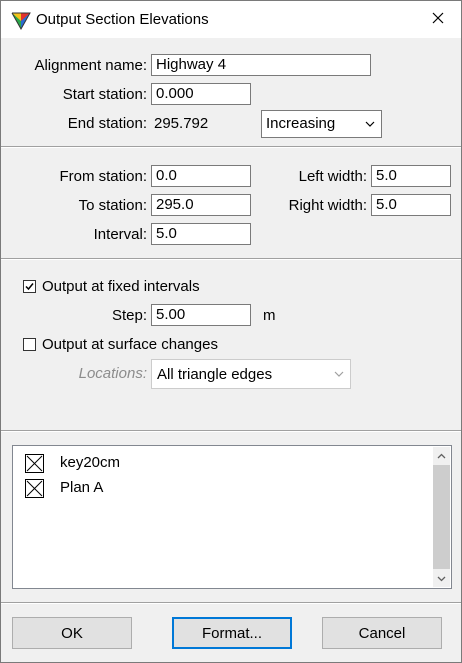  I want to click on window-title: Output Section Elevations, so click(122, 19).